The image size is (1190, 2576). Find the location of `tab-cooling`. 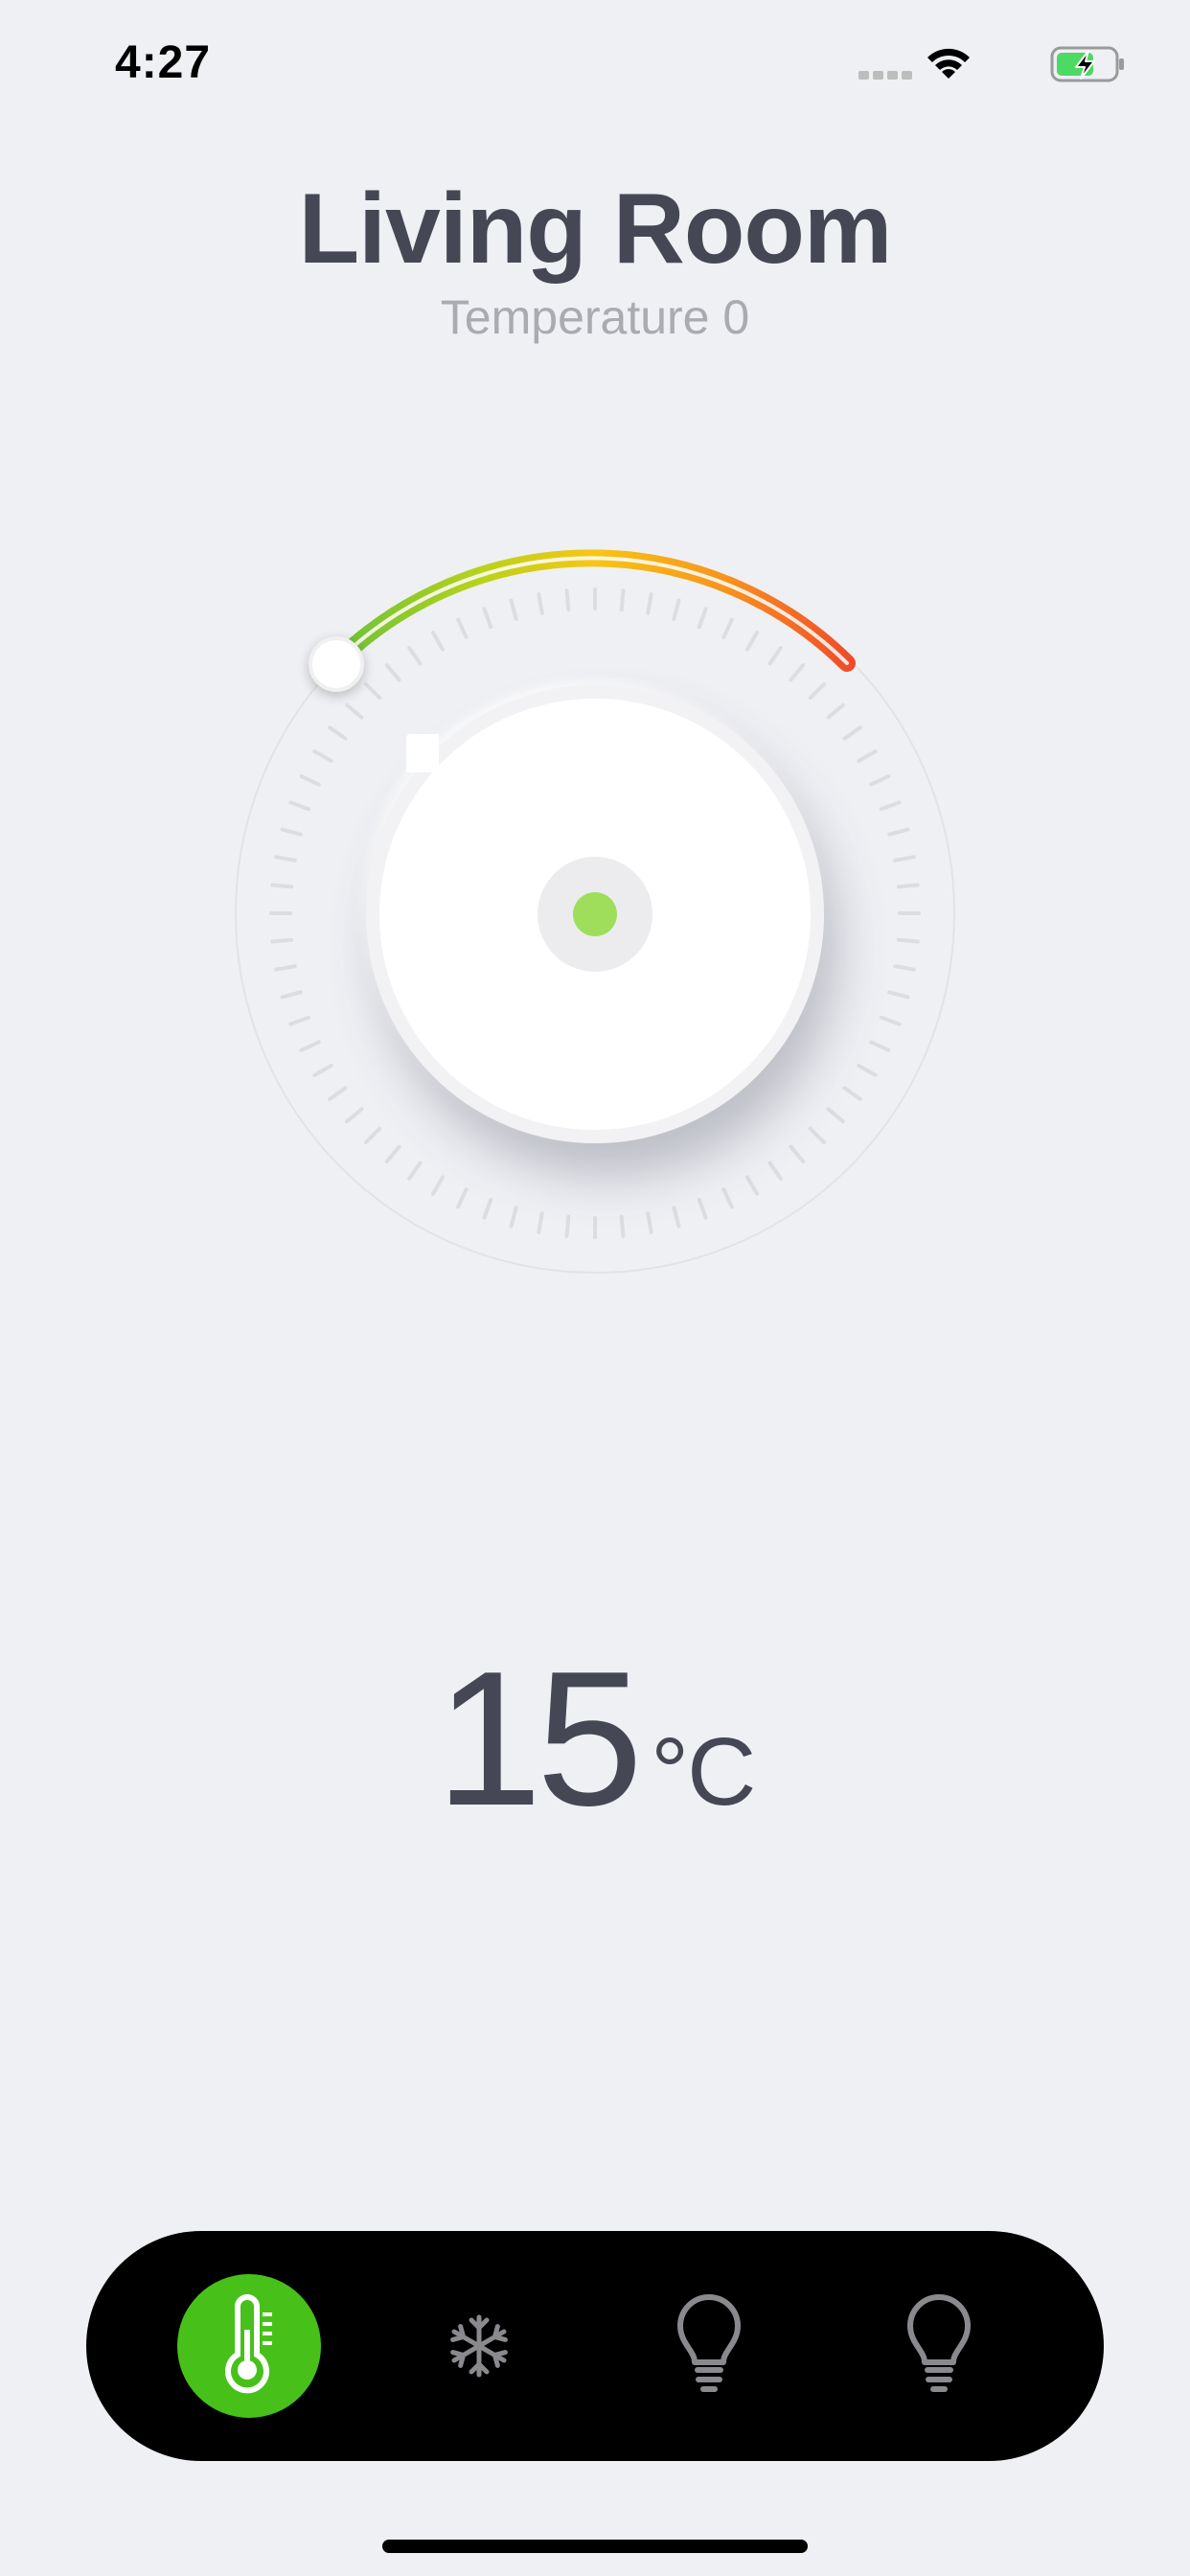

tab-cooling is located at coordinates (479, 2346).